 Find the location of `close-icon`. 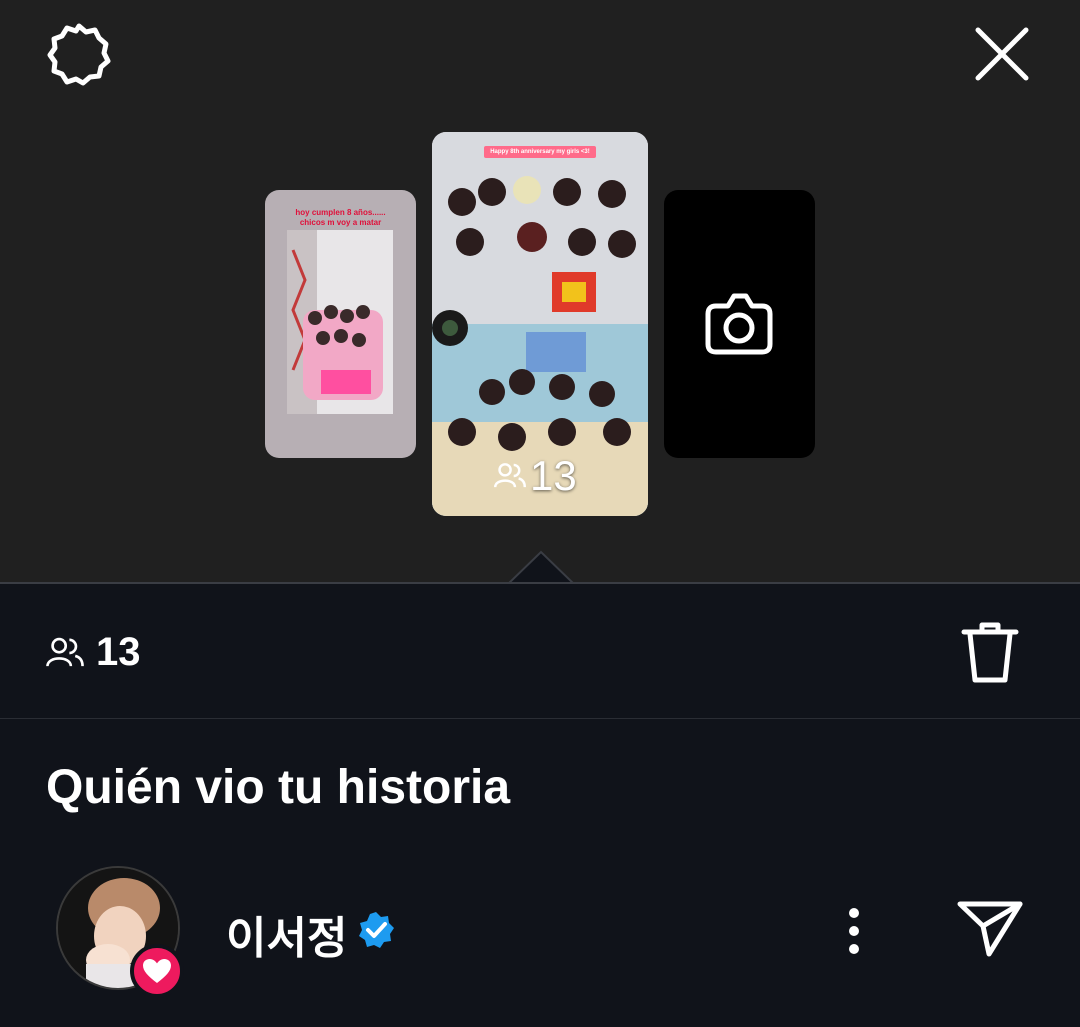

close-icon is located at coordinates (1002, 54).